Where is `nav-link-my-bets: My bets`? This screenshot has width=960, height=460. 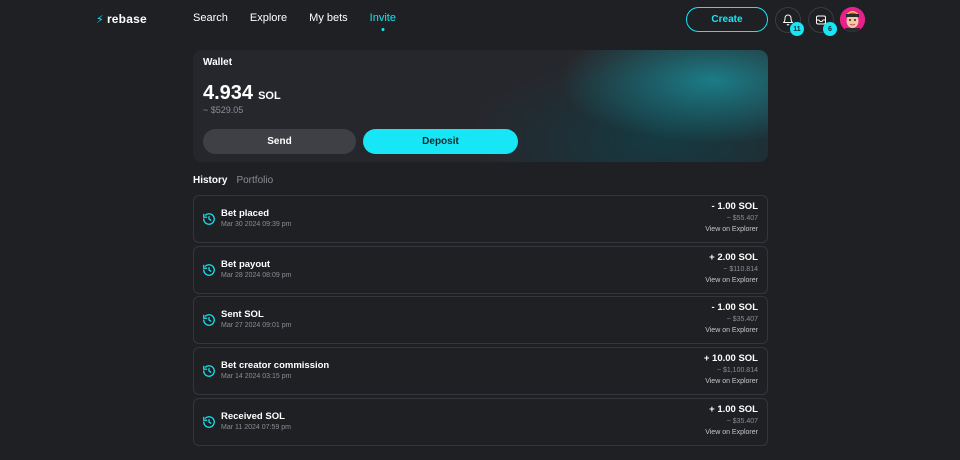
nav-link-my-bets: My bets is located at coordinates (328, 18).